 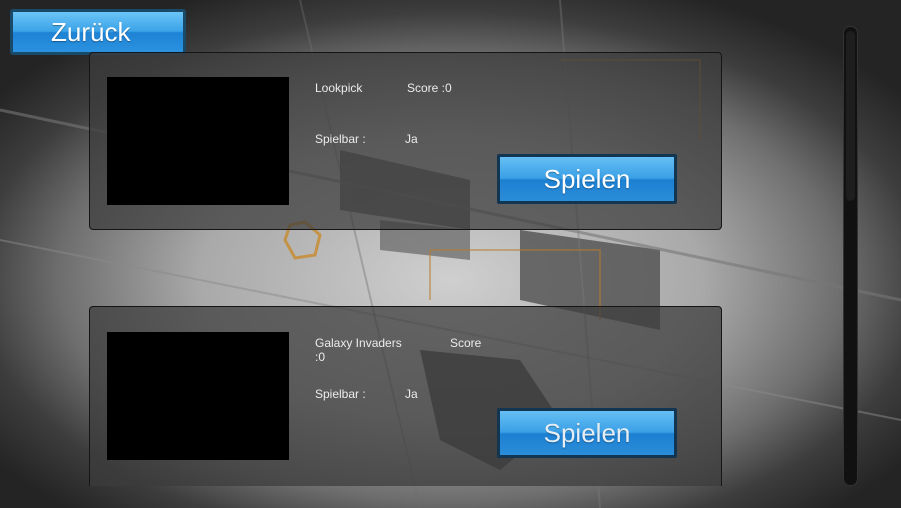 I want to click on game-name: Lookpick, so click(x=339, y=88).